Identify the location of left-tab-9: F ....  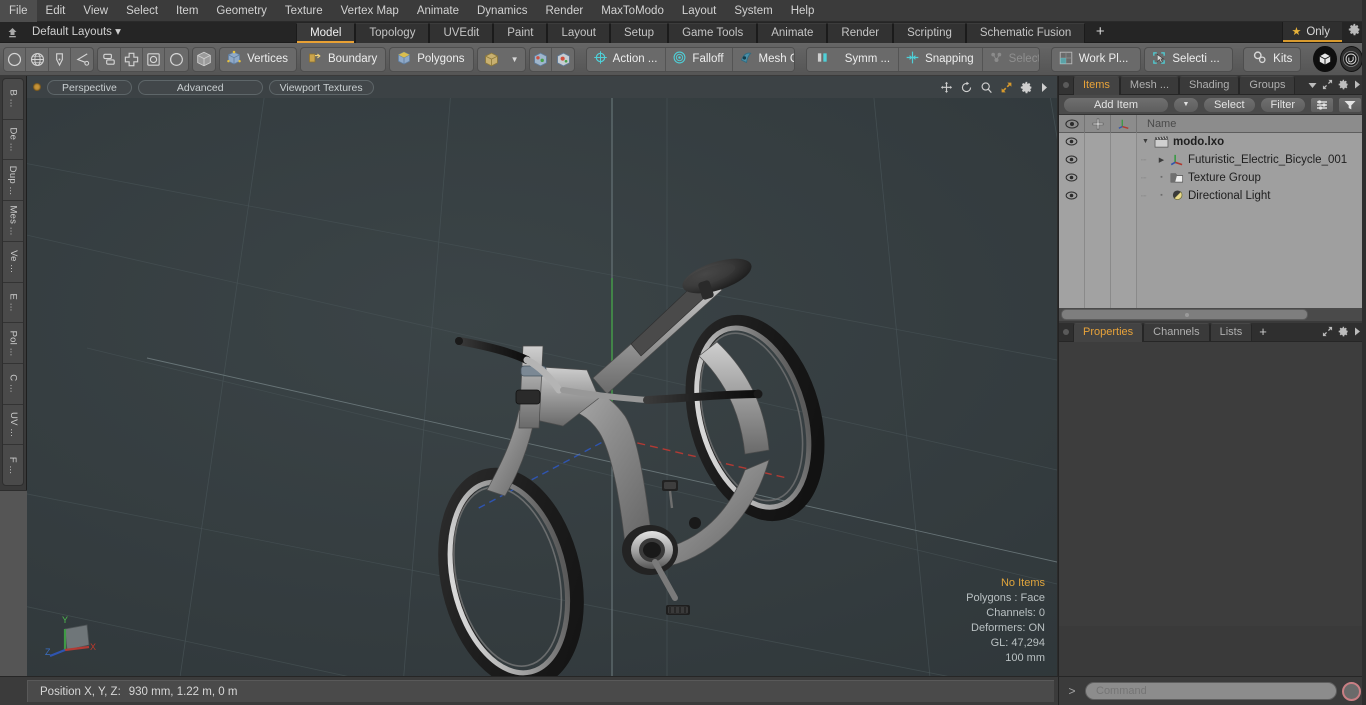
(13, 465).